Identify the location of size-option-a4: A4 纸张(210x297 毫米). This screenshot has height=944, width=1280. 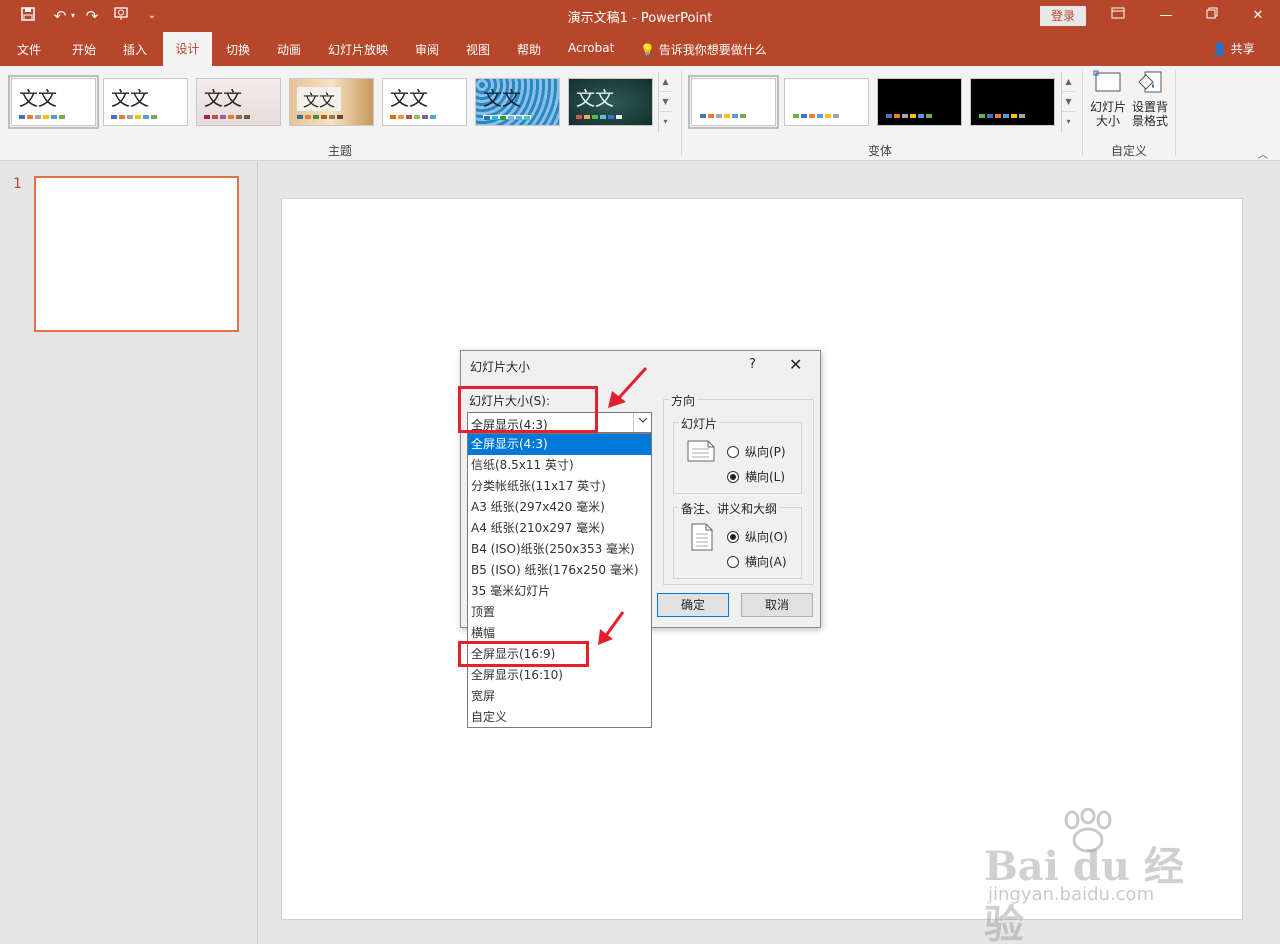
(559, 528).